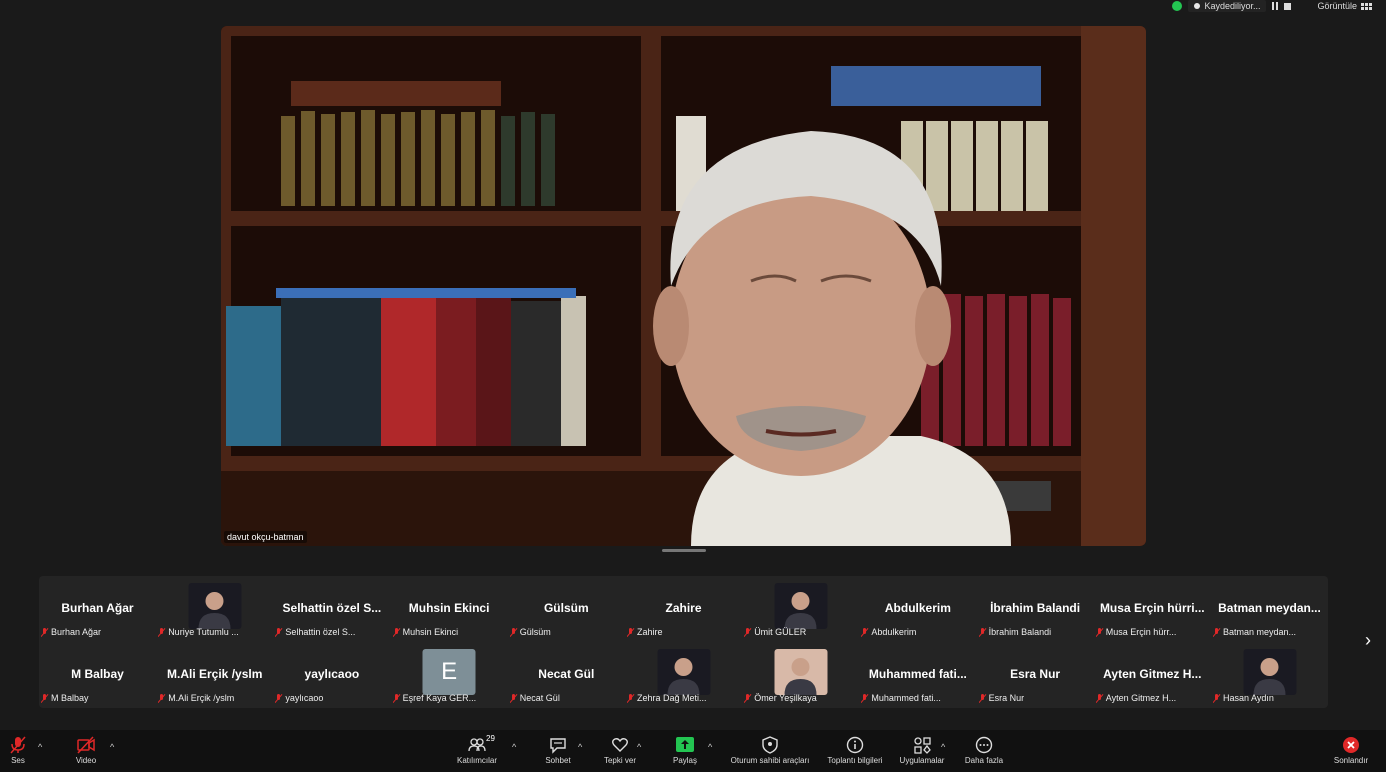 The height and width of the screenshot is (772, 1386). What do you see at coordinates (984, 750) in the screenshot?
I see `more-button: Daha fazla` at bounding box center [984, 750].